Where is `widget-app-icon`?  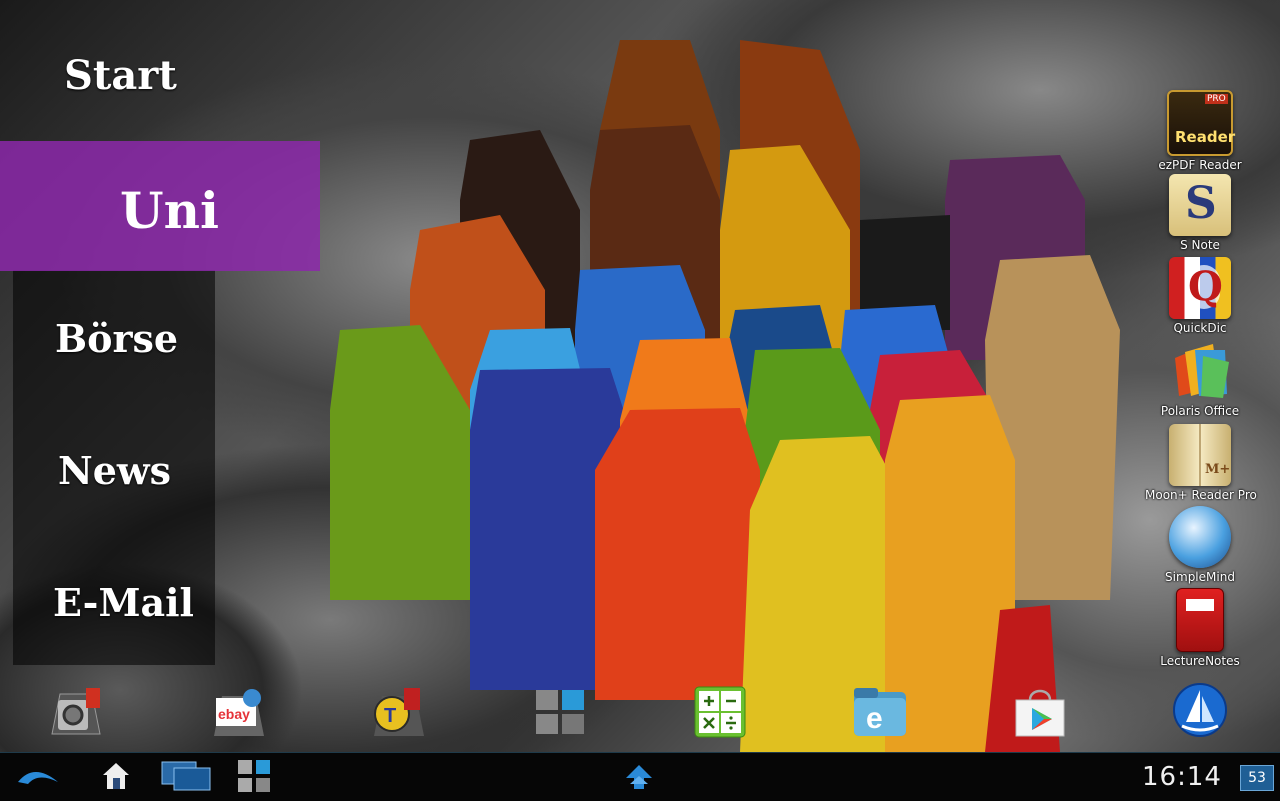
widget-app-icon is located at coordinates (560, 712).